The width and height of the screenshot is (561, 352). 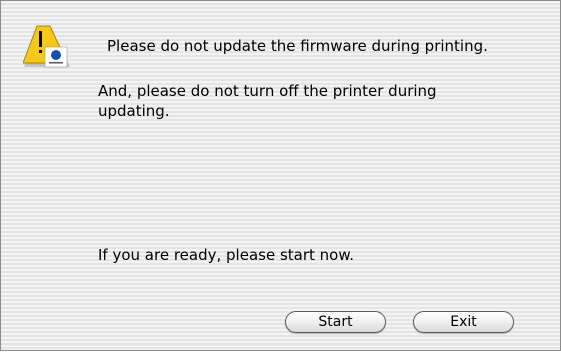 What do you see at coordinates (46, 46) in the screenshot?
I see `caution-triangle-icon` at bounding box center [46, 46].